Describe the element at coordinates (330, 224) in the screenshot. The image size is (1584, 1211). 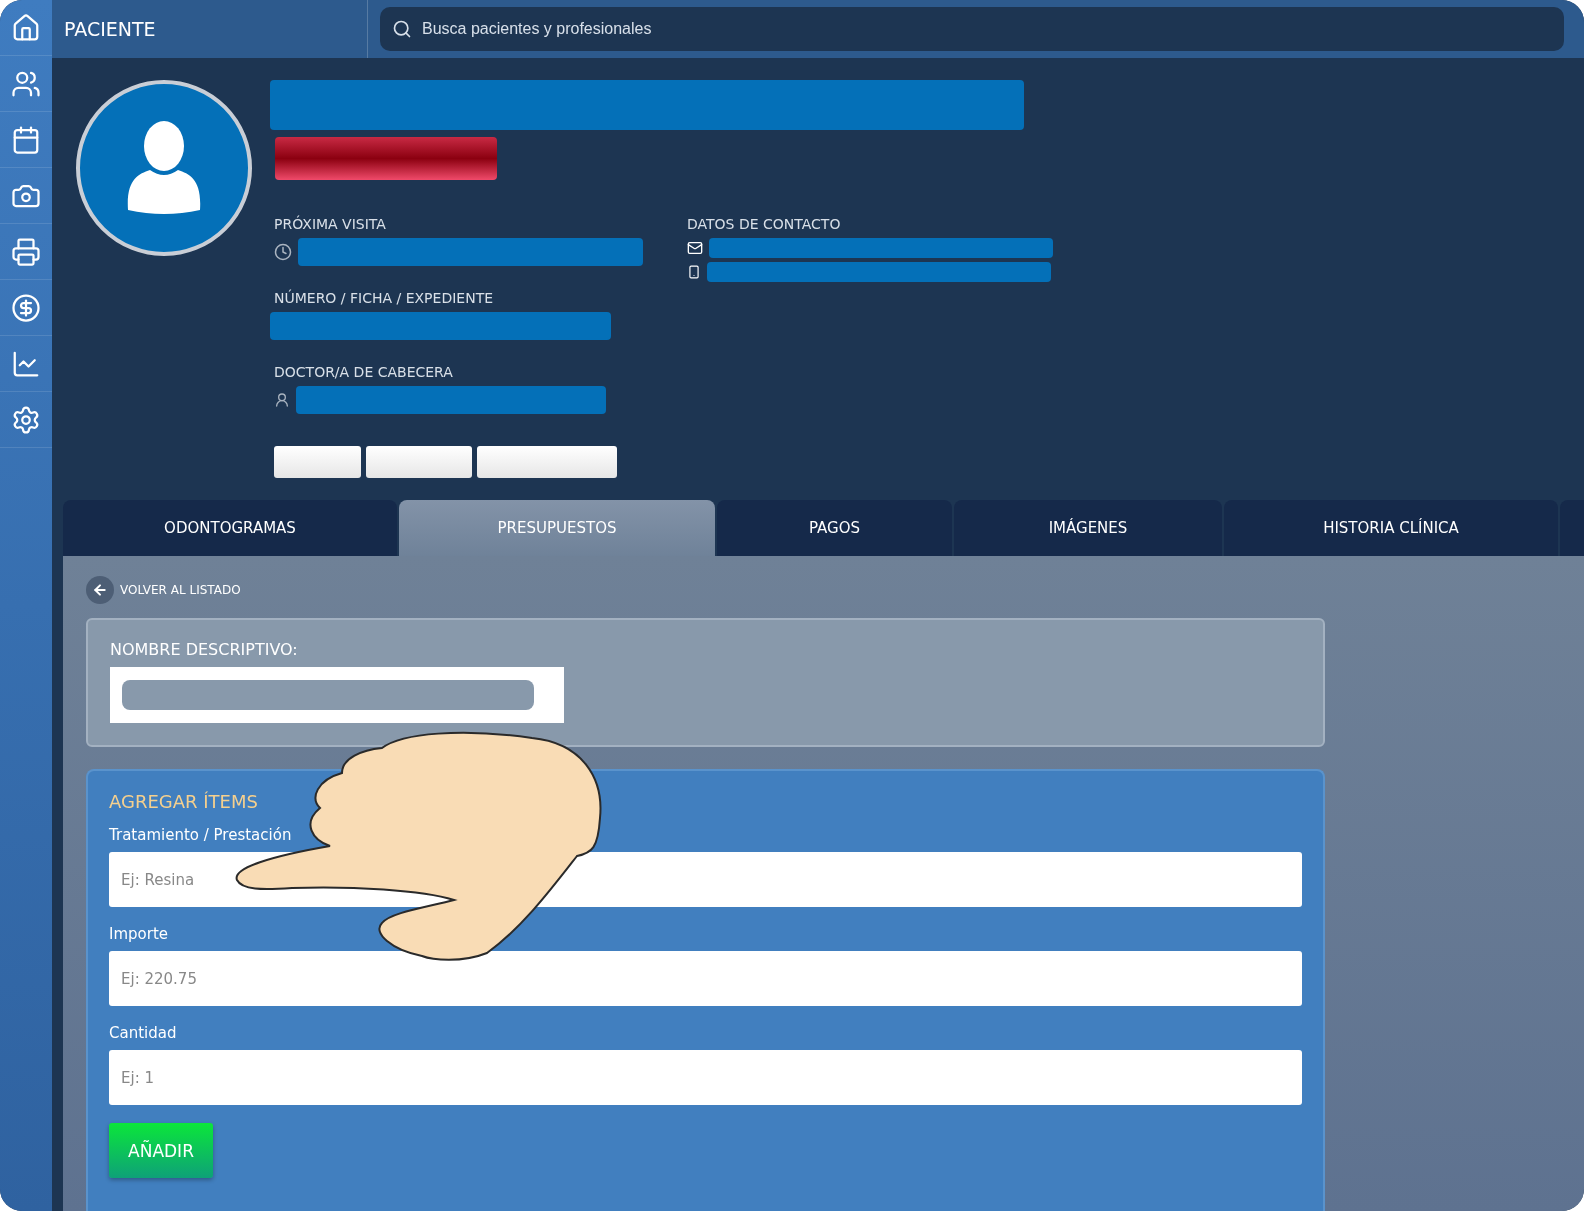
I see `field-label: PRÓXIMA VISITA` at that location.